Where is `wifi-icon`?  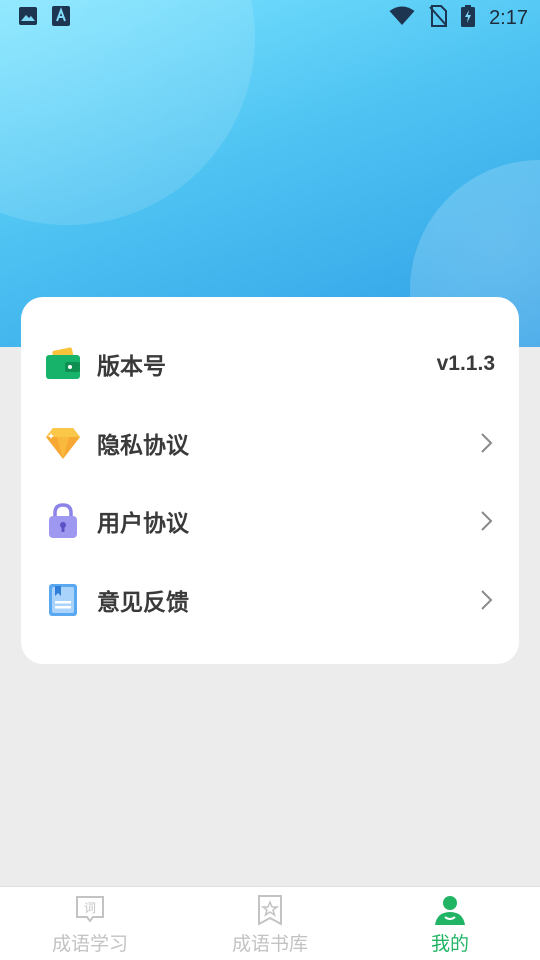
wifi-icon is located at coordinates (402, 18).